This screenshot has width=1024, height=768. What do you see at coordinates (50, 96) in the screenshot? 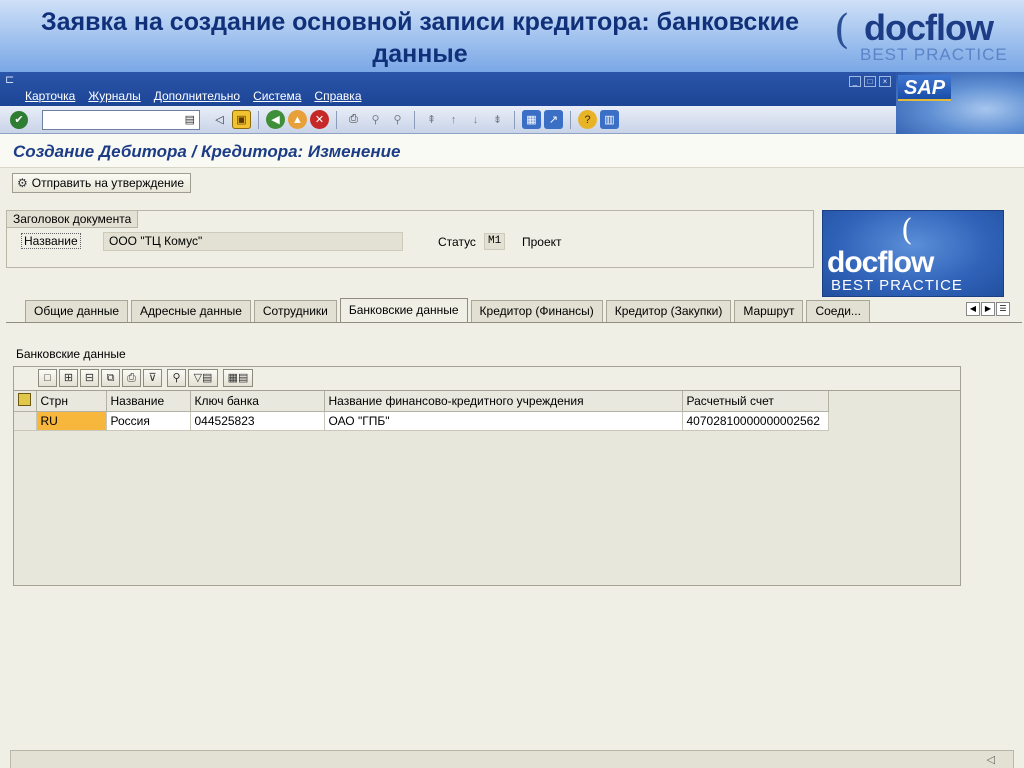
I see `menu-item-card: Карточка` at bounding box center [50, 96].